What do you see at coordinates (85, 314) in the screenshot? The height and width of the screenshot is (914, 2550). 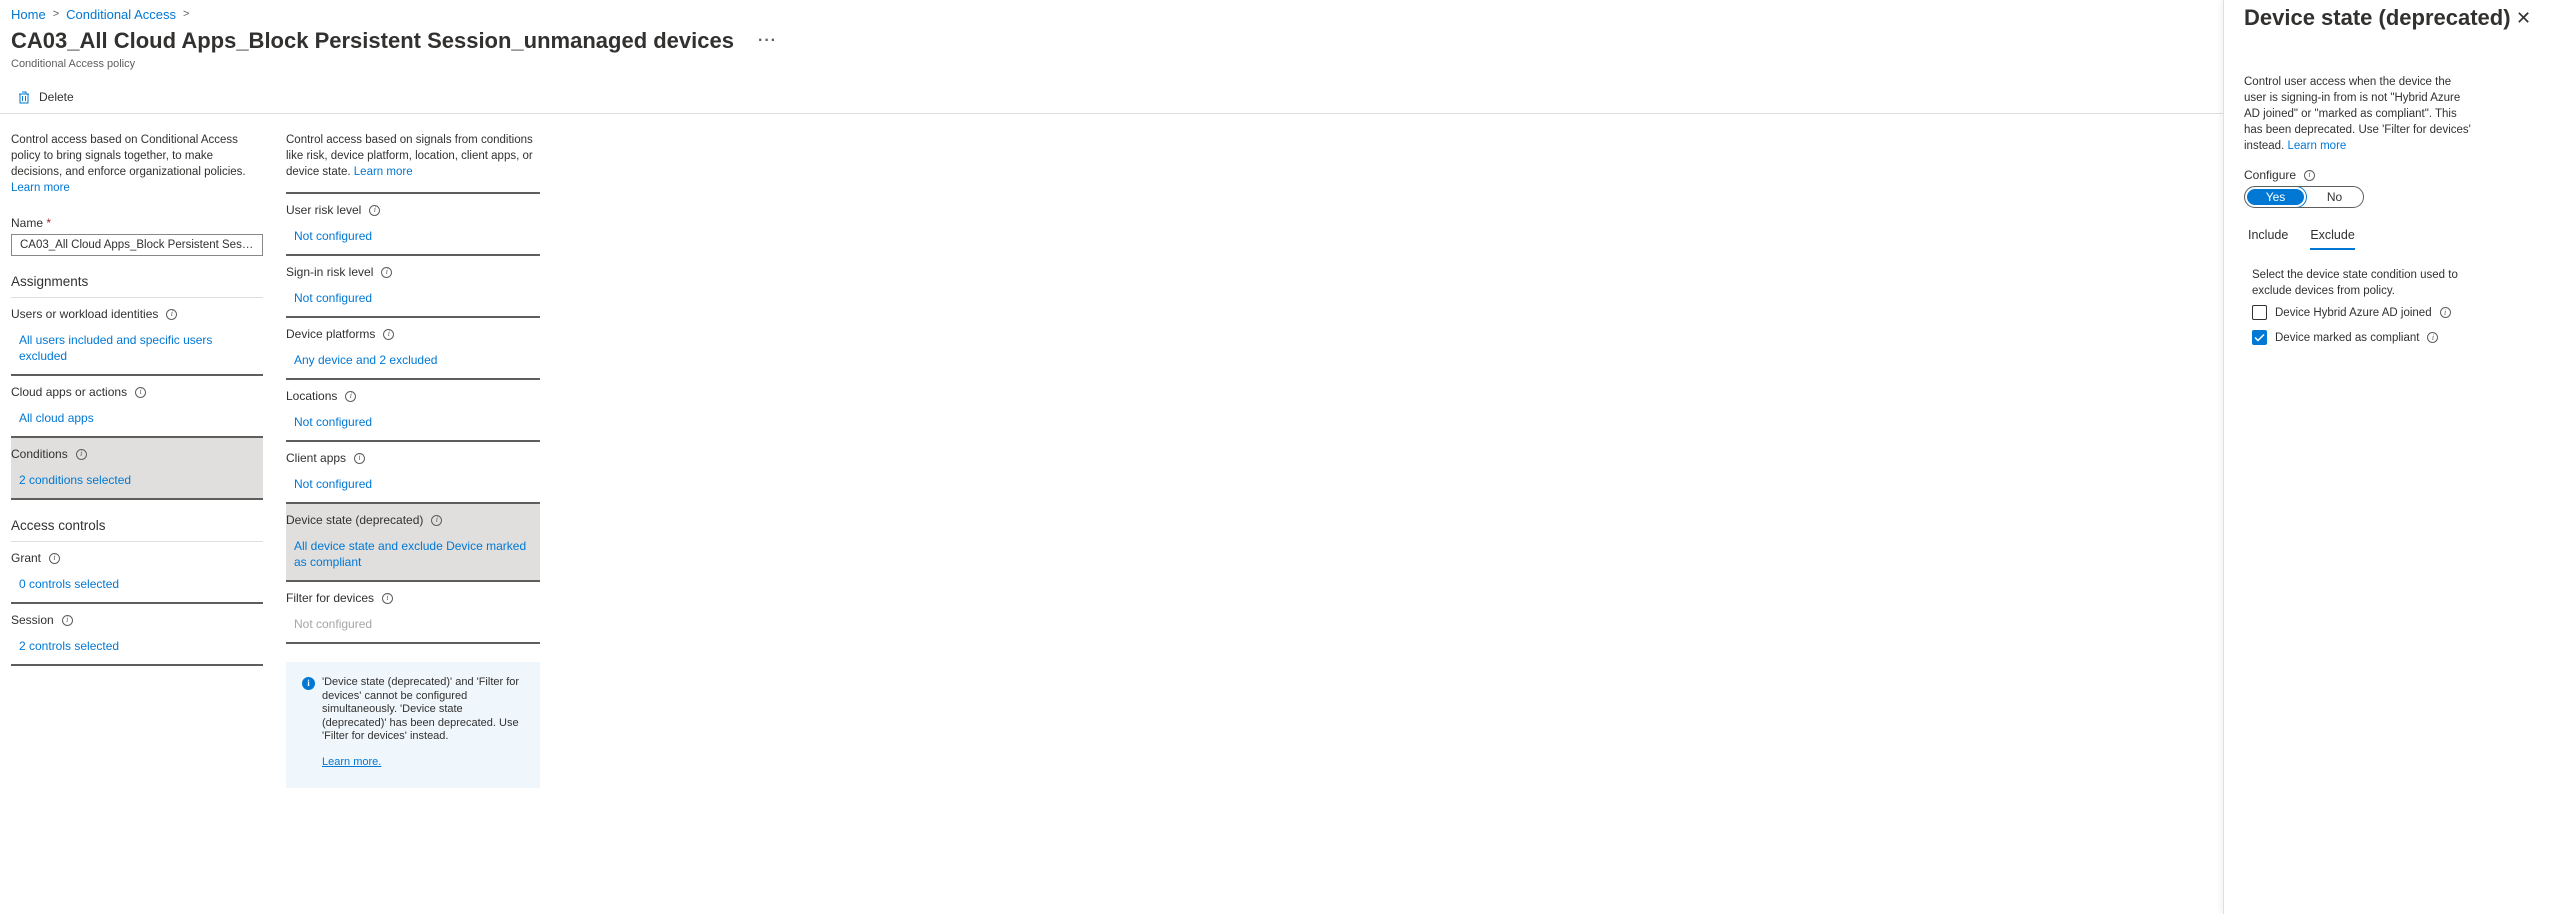 I see `users-label: Users or workload identities` at bounding box center [85, 314].